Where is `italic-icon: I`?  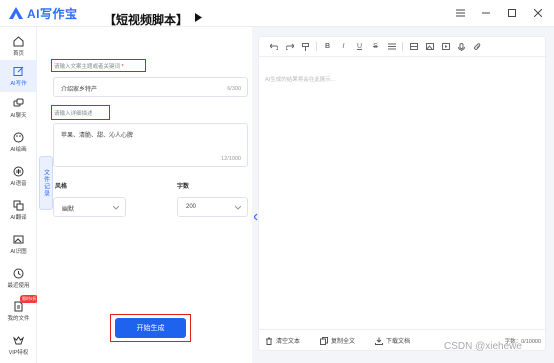
italic-icon: I is located at coordinates (343, 46).